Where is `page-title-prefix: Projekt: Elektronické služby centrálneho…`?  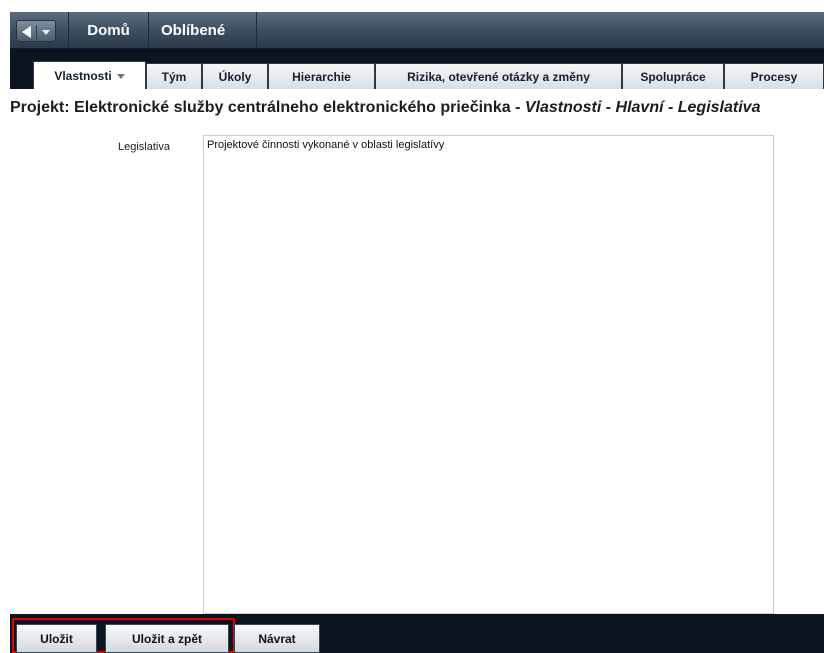
page-title-prefix: Projekt: Elektronické služby centrálneho… is located at coordinates (267, 107).